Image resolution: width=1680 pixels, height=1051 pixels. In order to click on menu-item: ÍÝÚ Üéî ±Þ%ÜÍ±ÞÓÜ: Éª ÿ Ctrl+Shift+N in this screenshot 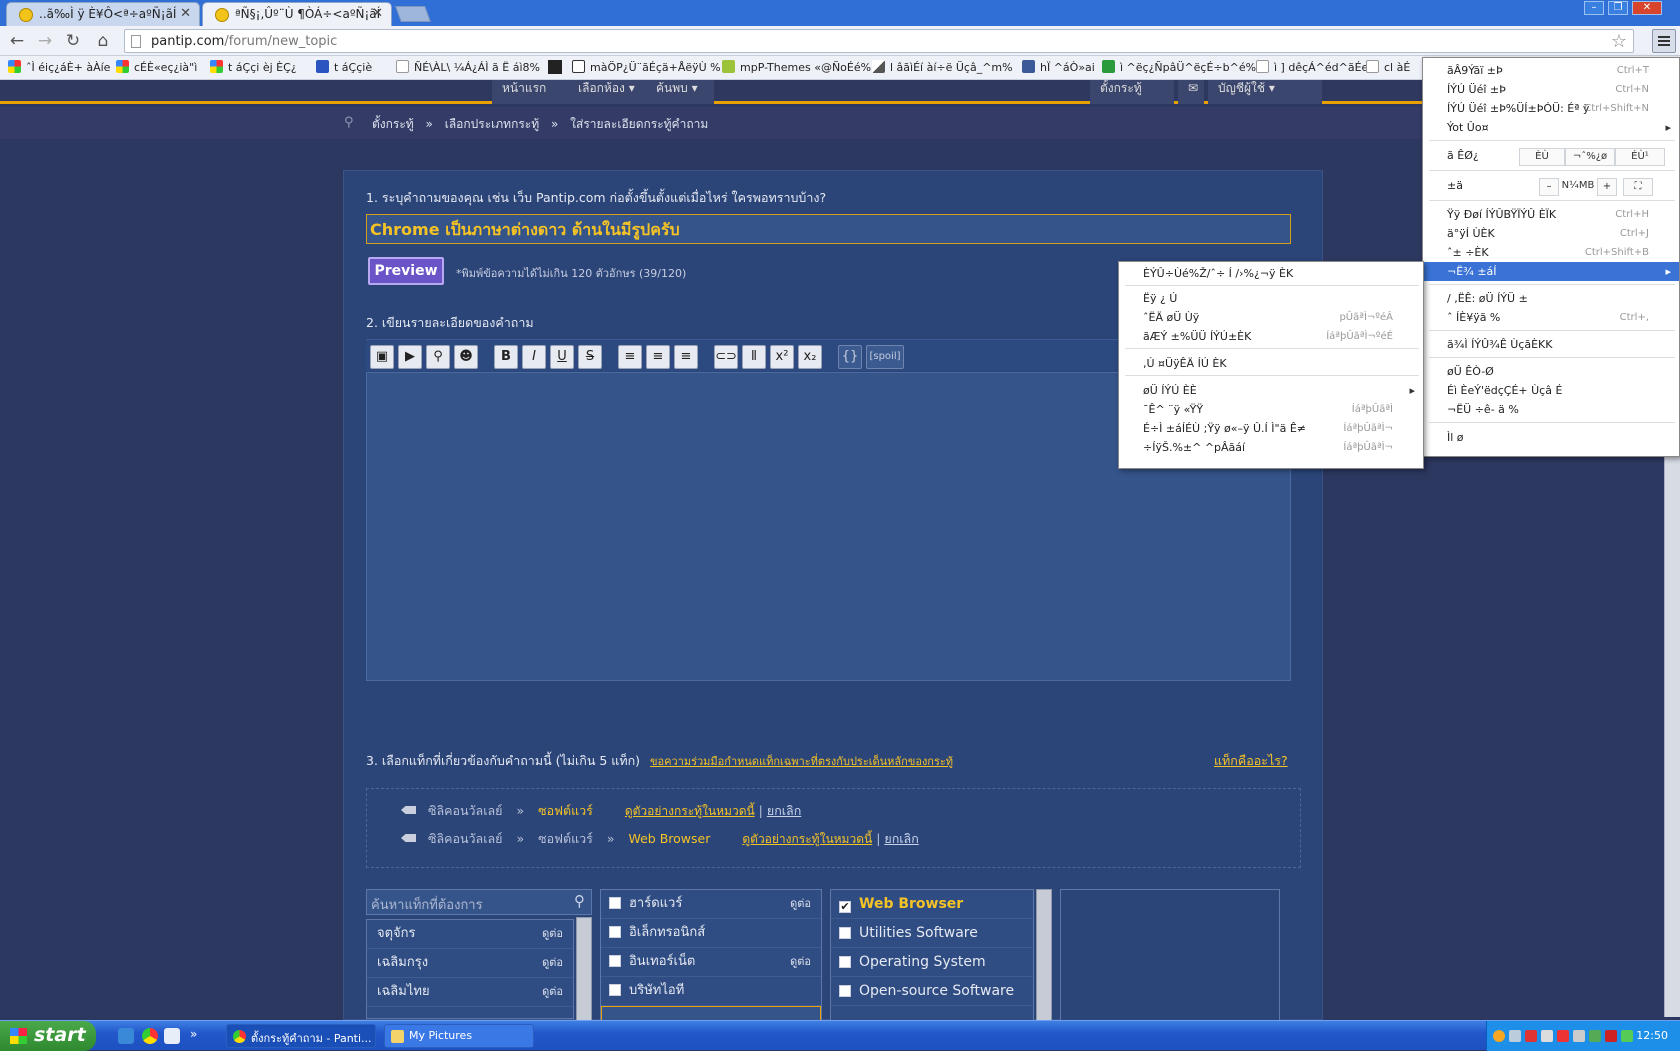, I will do `click(1551, 108)`.